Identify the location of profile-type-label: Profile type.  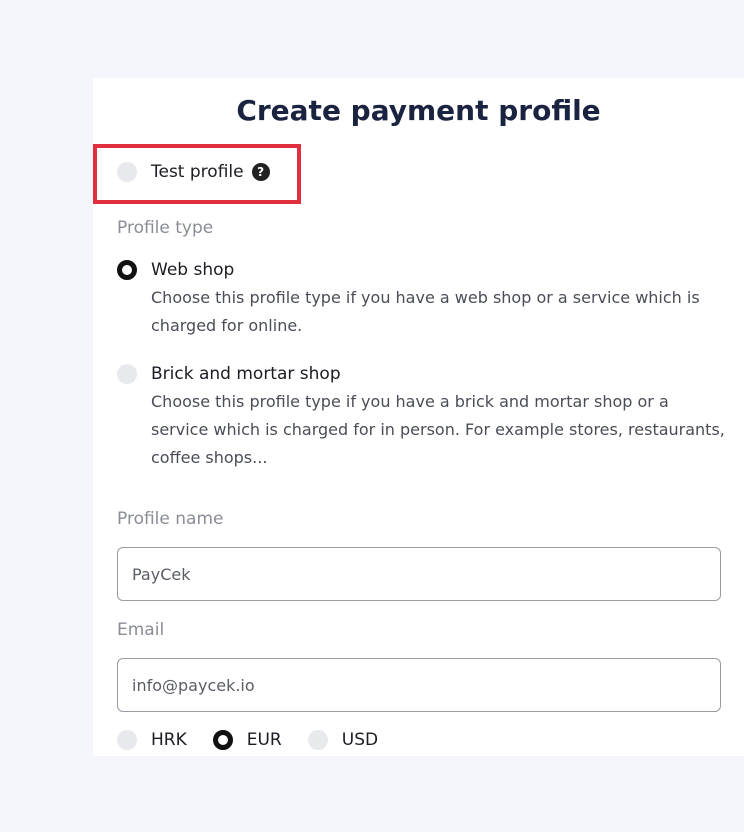
(165, 228).